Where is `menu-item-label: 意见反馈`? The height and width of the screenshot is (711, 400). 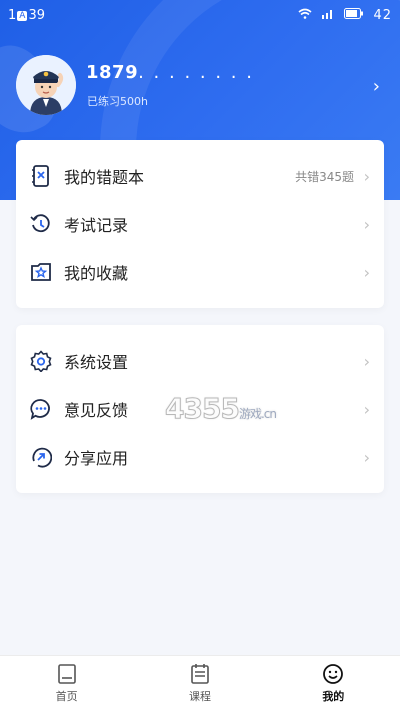 menu-item-label: 意见反馈 is located at coordinates (96, 410).